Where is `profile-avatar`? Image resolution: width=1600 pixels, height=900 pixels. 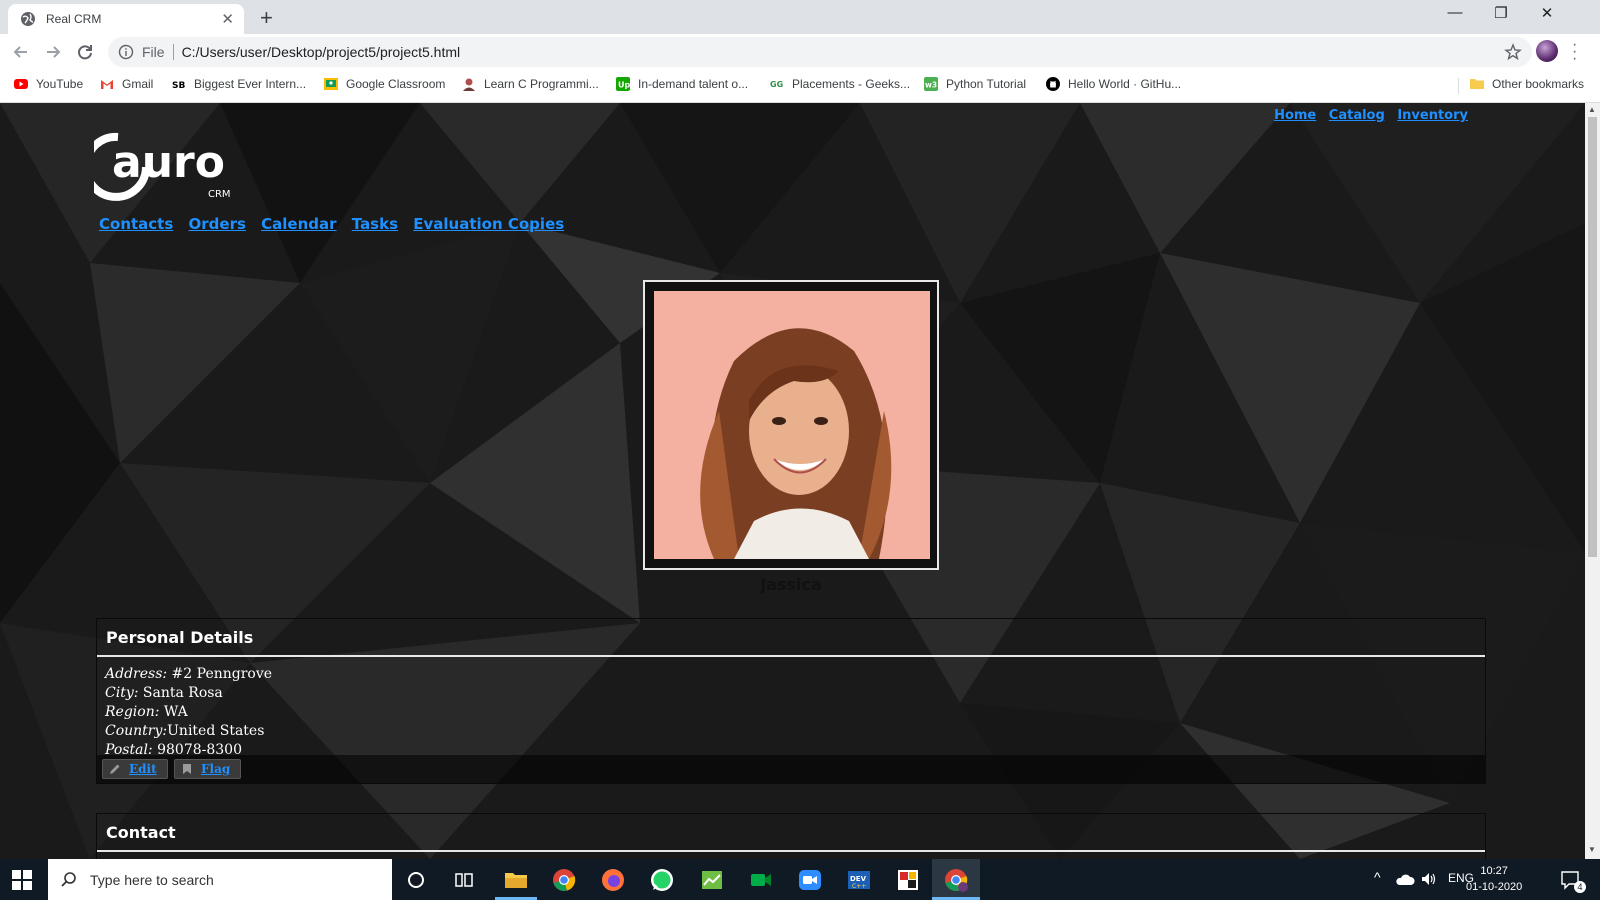
profile-avatar is located at coordinates (1547, 51).